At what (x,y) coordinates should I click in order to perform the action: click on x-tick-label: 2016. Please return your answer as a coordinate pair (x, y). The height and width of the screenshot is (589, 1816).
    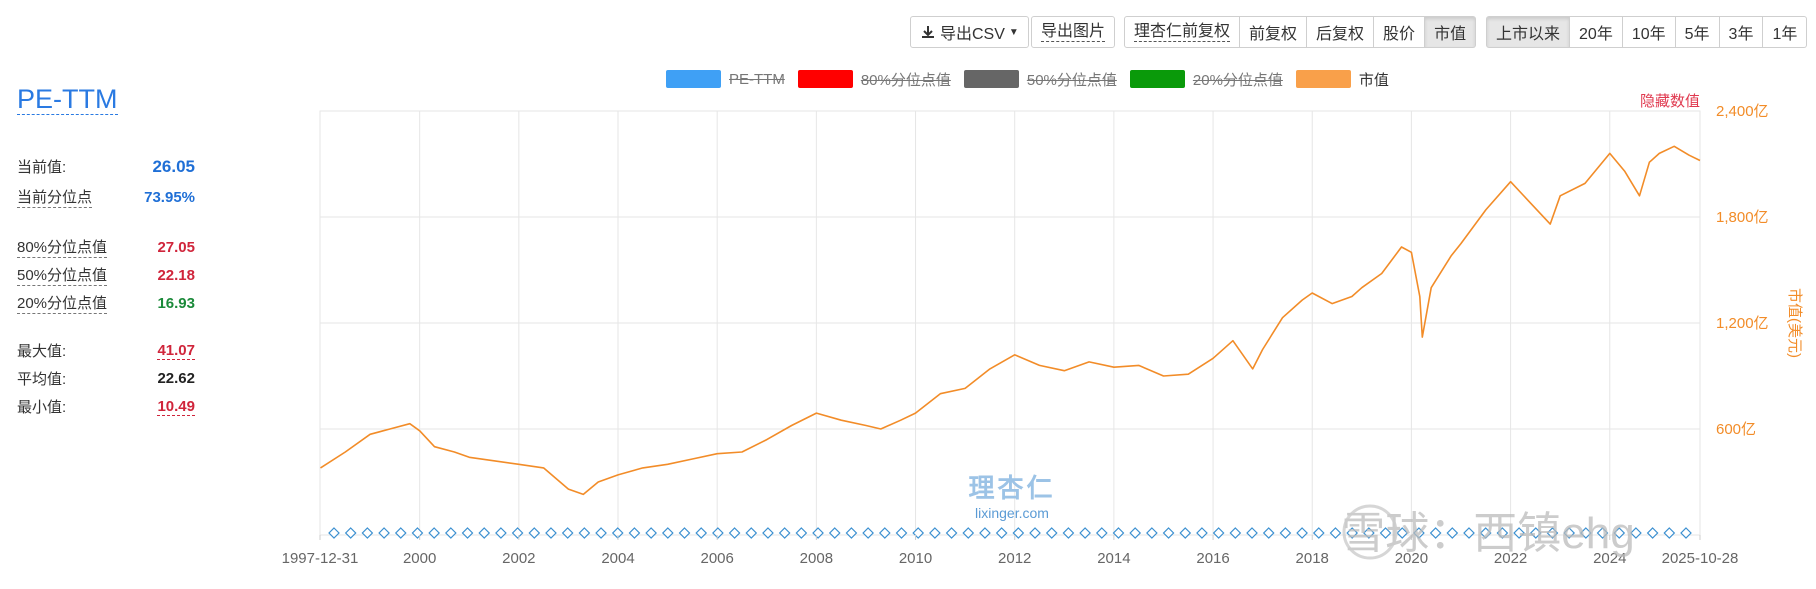
    Looking at the image, I should click on (1212, 558).